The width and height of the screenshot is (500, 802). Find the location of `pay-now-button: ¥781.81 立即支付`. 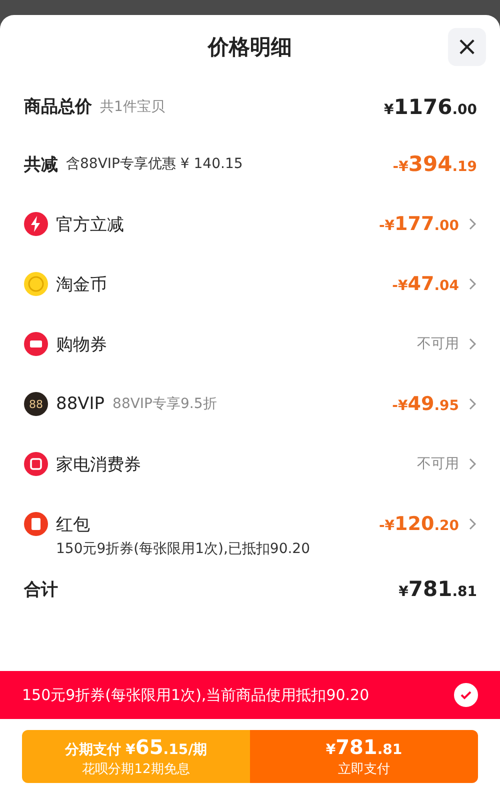

pay-now-button: ¥781.81 立即支付 is located at coordinates (364, 756).